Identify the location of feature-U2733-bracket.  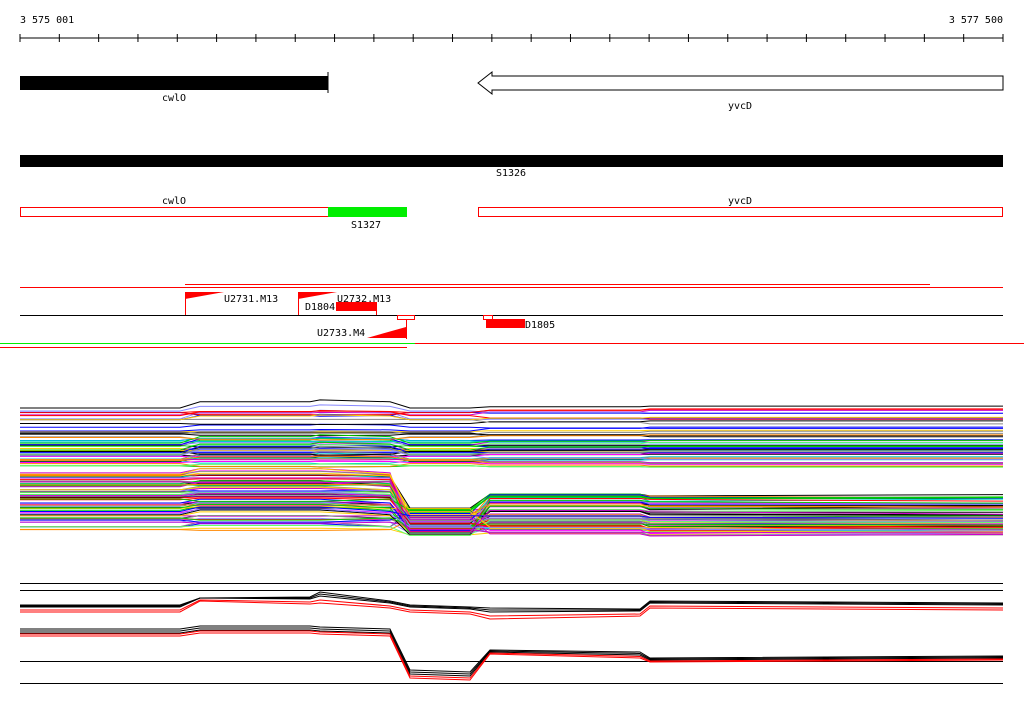
(406, 317).